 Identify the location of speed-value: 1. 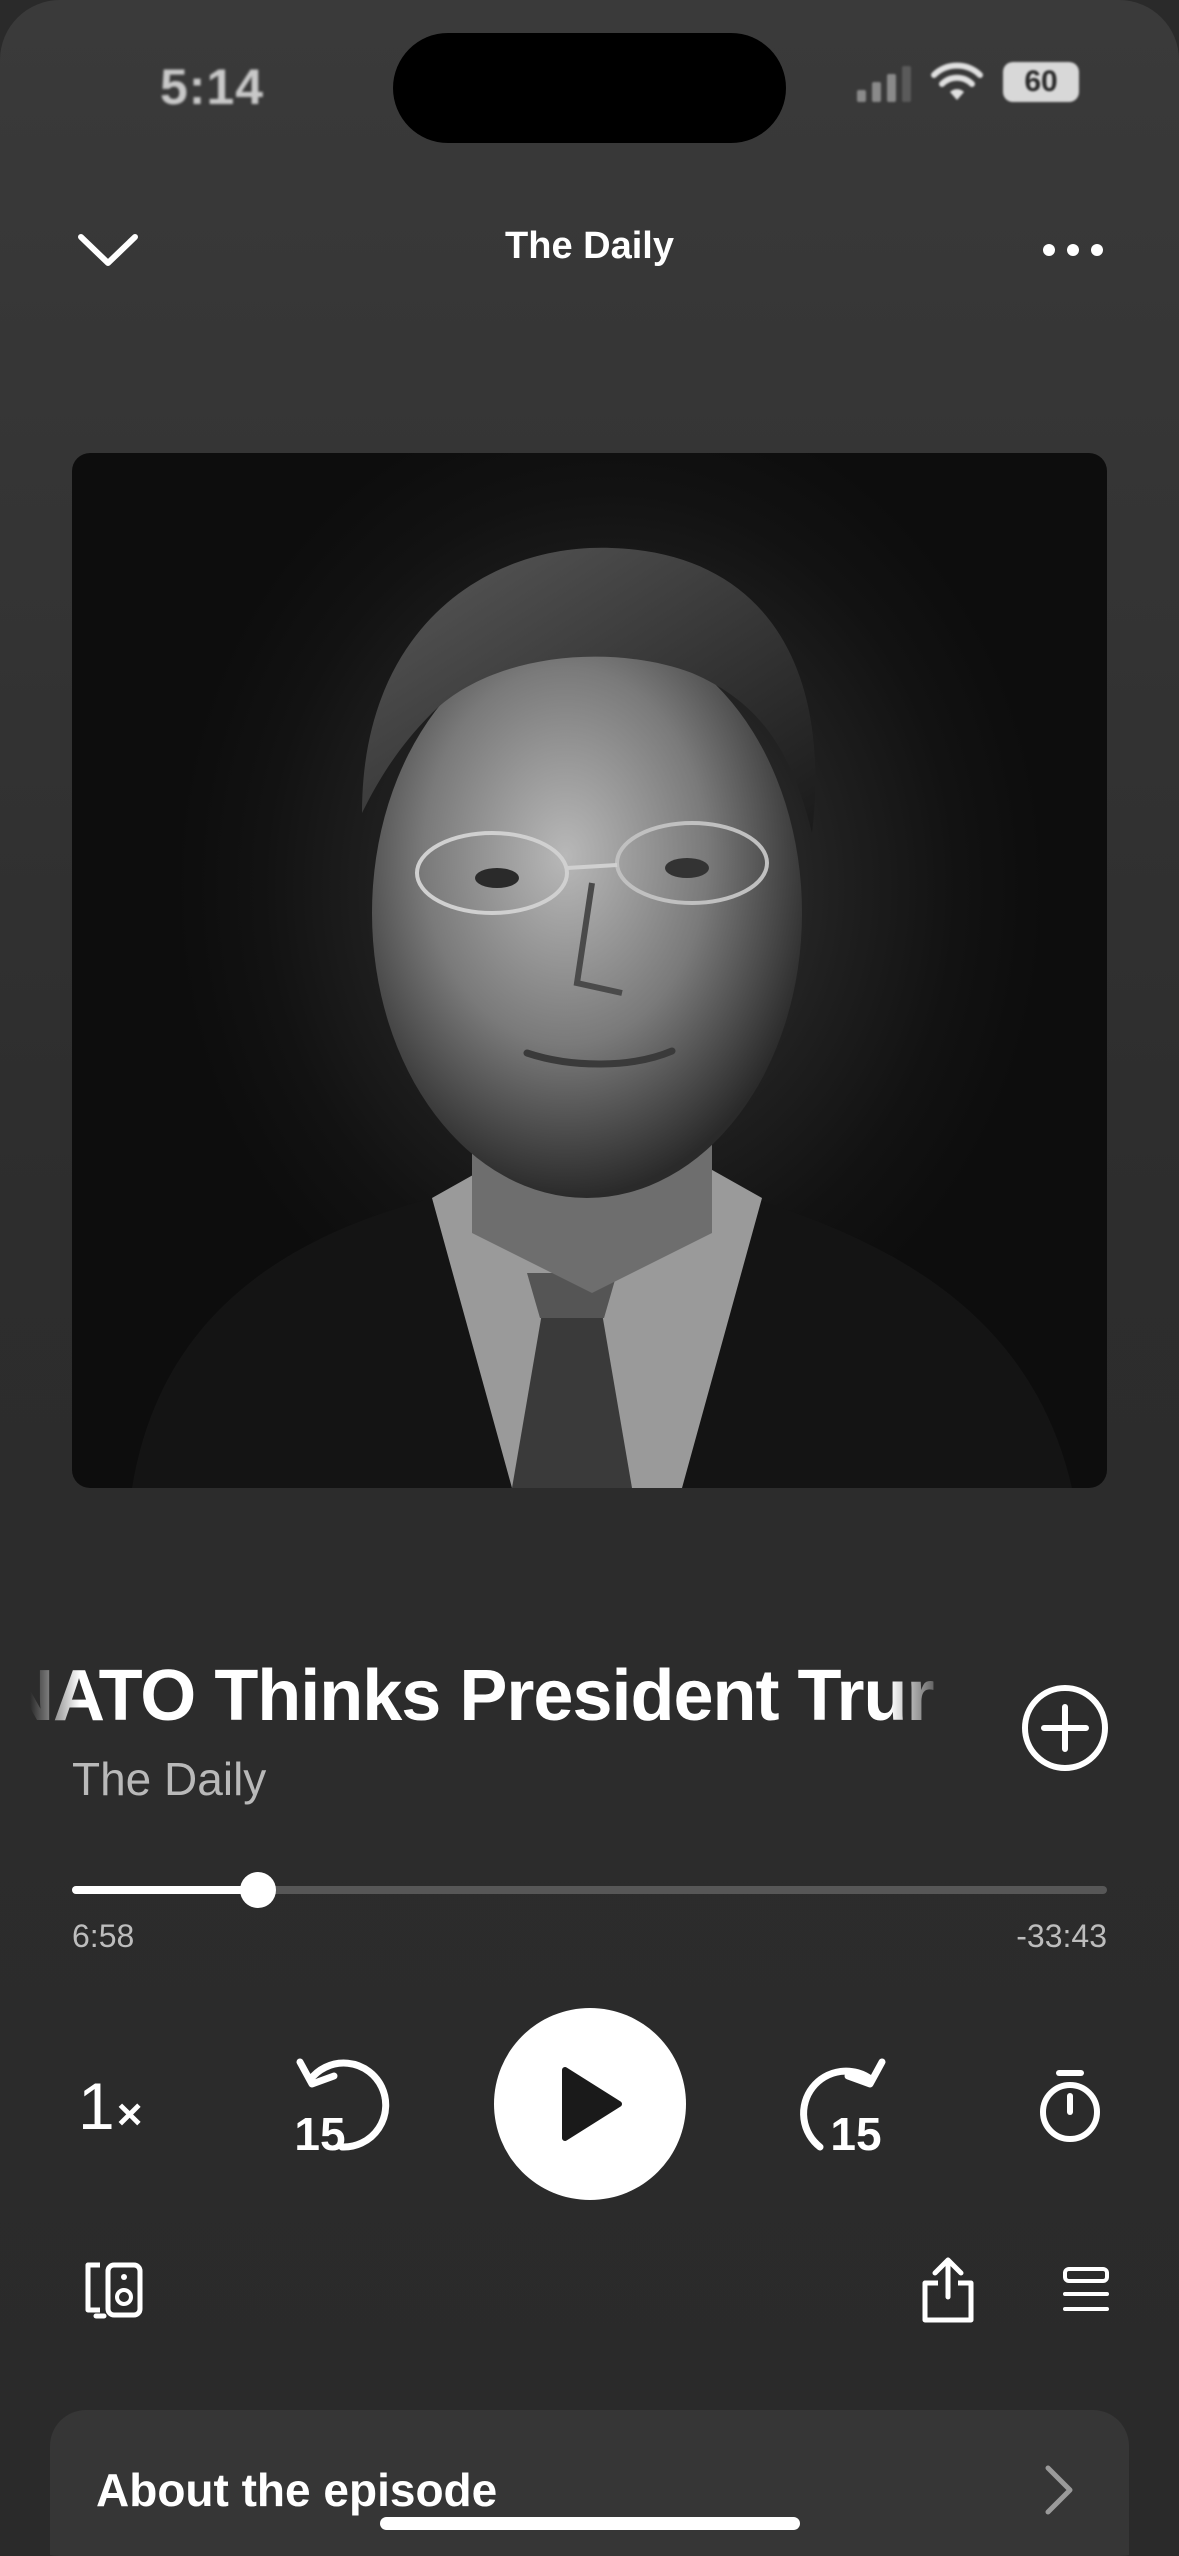
(96, 2106).